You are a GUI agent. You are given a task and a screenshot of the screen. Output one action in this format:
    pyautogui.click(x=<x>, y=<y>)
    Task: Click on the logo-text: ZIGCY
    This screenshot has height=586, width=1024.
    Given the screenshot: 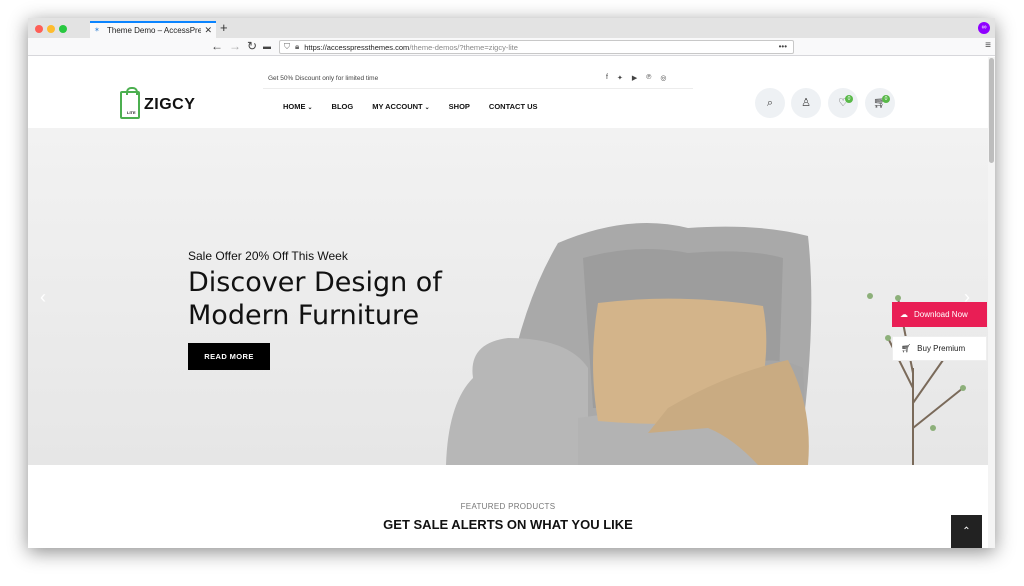 What is the action you would take?
    pyautogui.click(x=170, y=104)
    